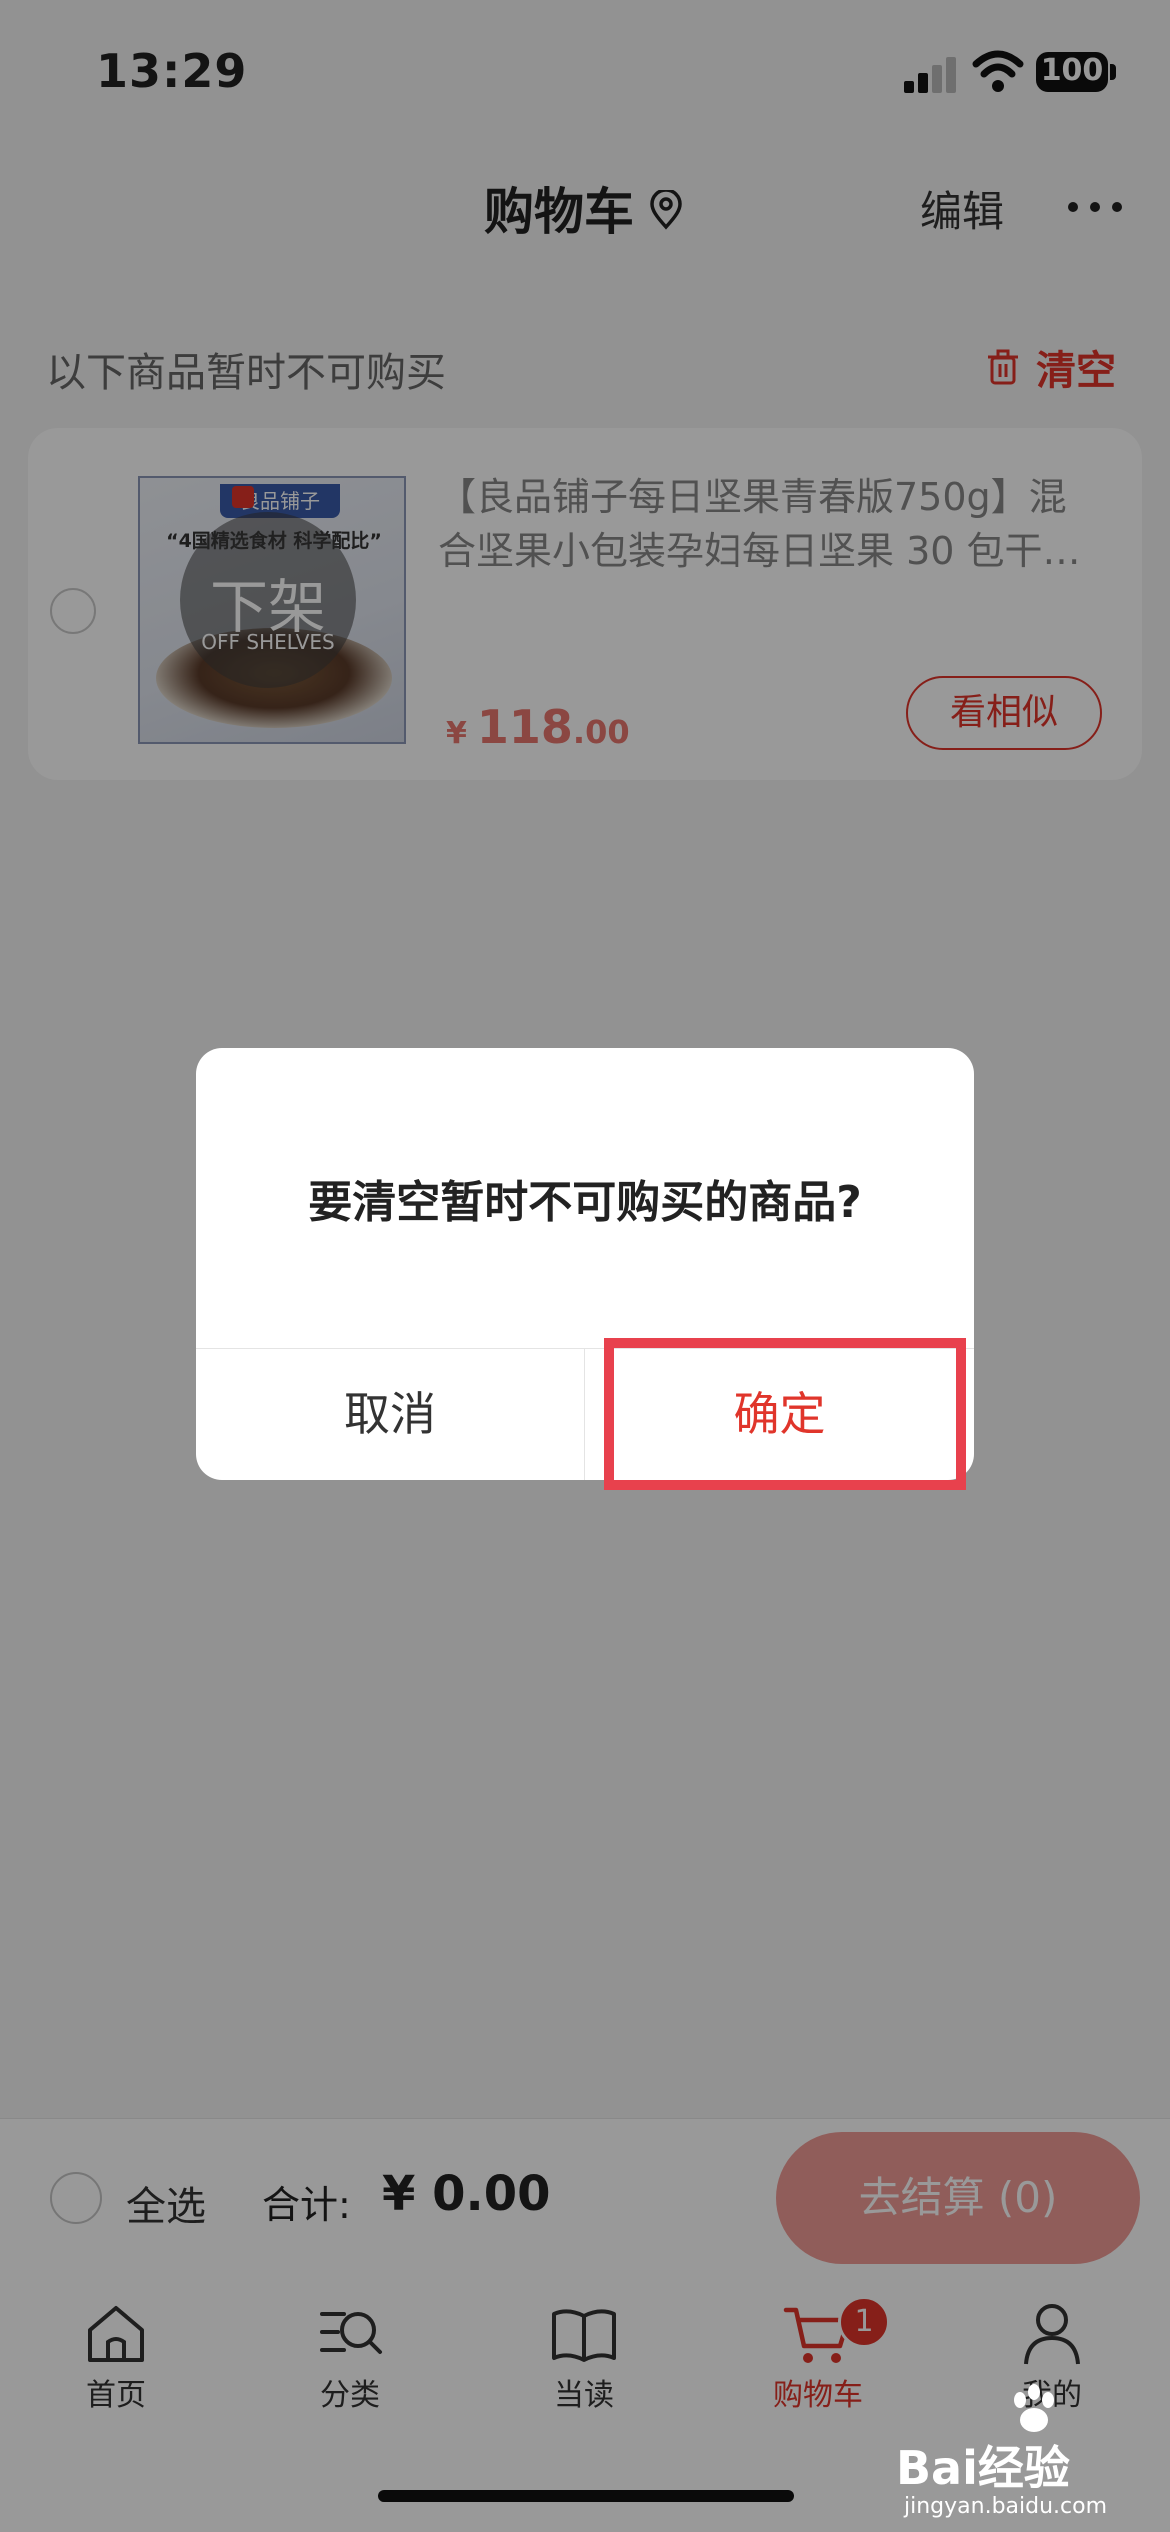  Describe the element at coordinates (983, 2468) in the screenshot. I see `watermark-text: Bai经验` at that location.